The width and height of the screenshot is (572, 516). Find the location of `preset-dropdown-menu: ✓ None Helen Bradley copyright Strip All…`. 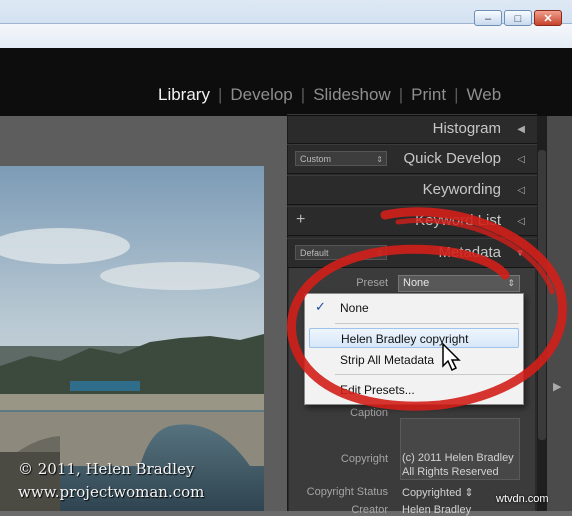

preset-dropdown-menu: ✓ None Helen Bradley copyright Strip All… is located at coordinates (414, 349).